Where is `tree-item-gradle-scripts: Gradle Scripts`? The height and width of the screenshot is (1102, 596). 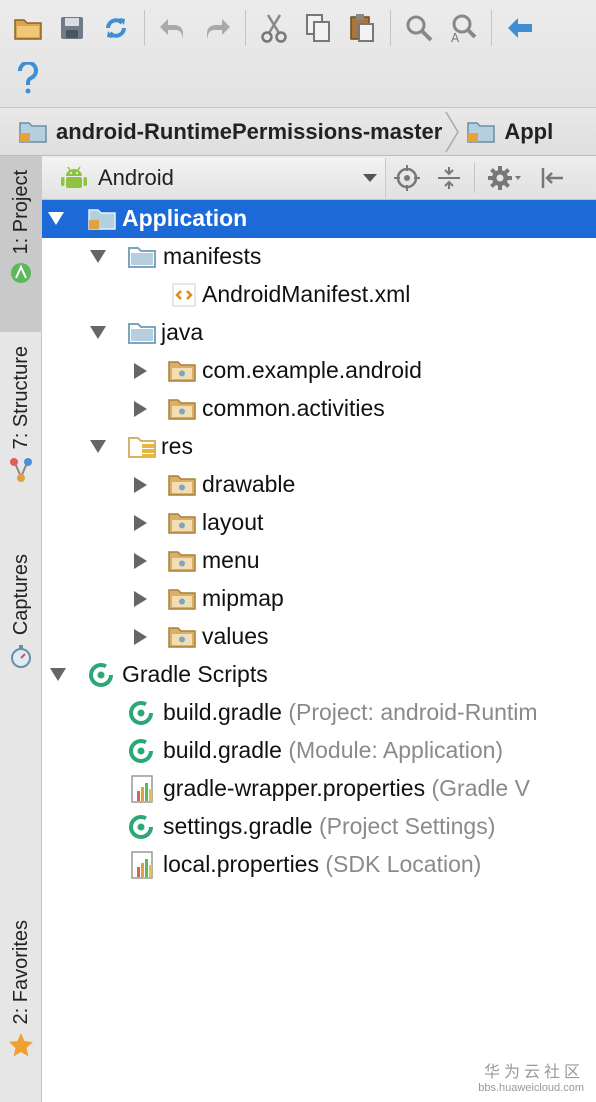 tree-item-gradle-scripts: Gradle Scripts is located at coordinates (319, 675).